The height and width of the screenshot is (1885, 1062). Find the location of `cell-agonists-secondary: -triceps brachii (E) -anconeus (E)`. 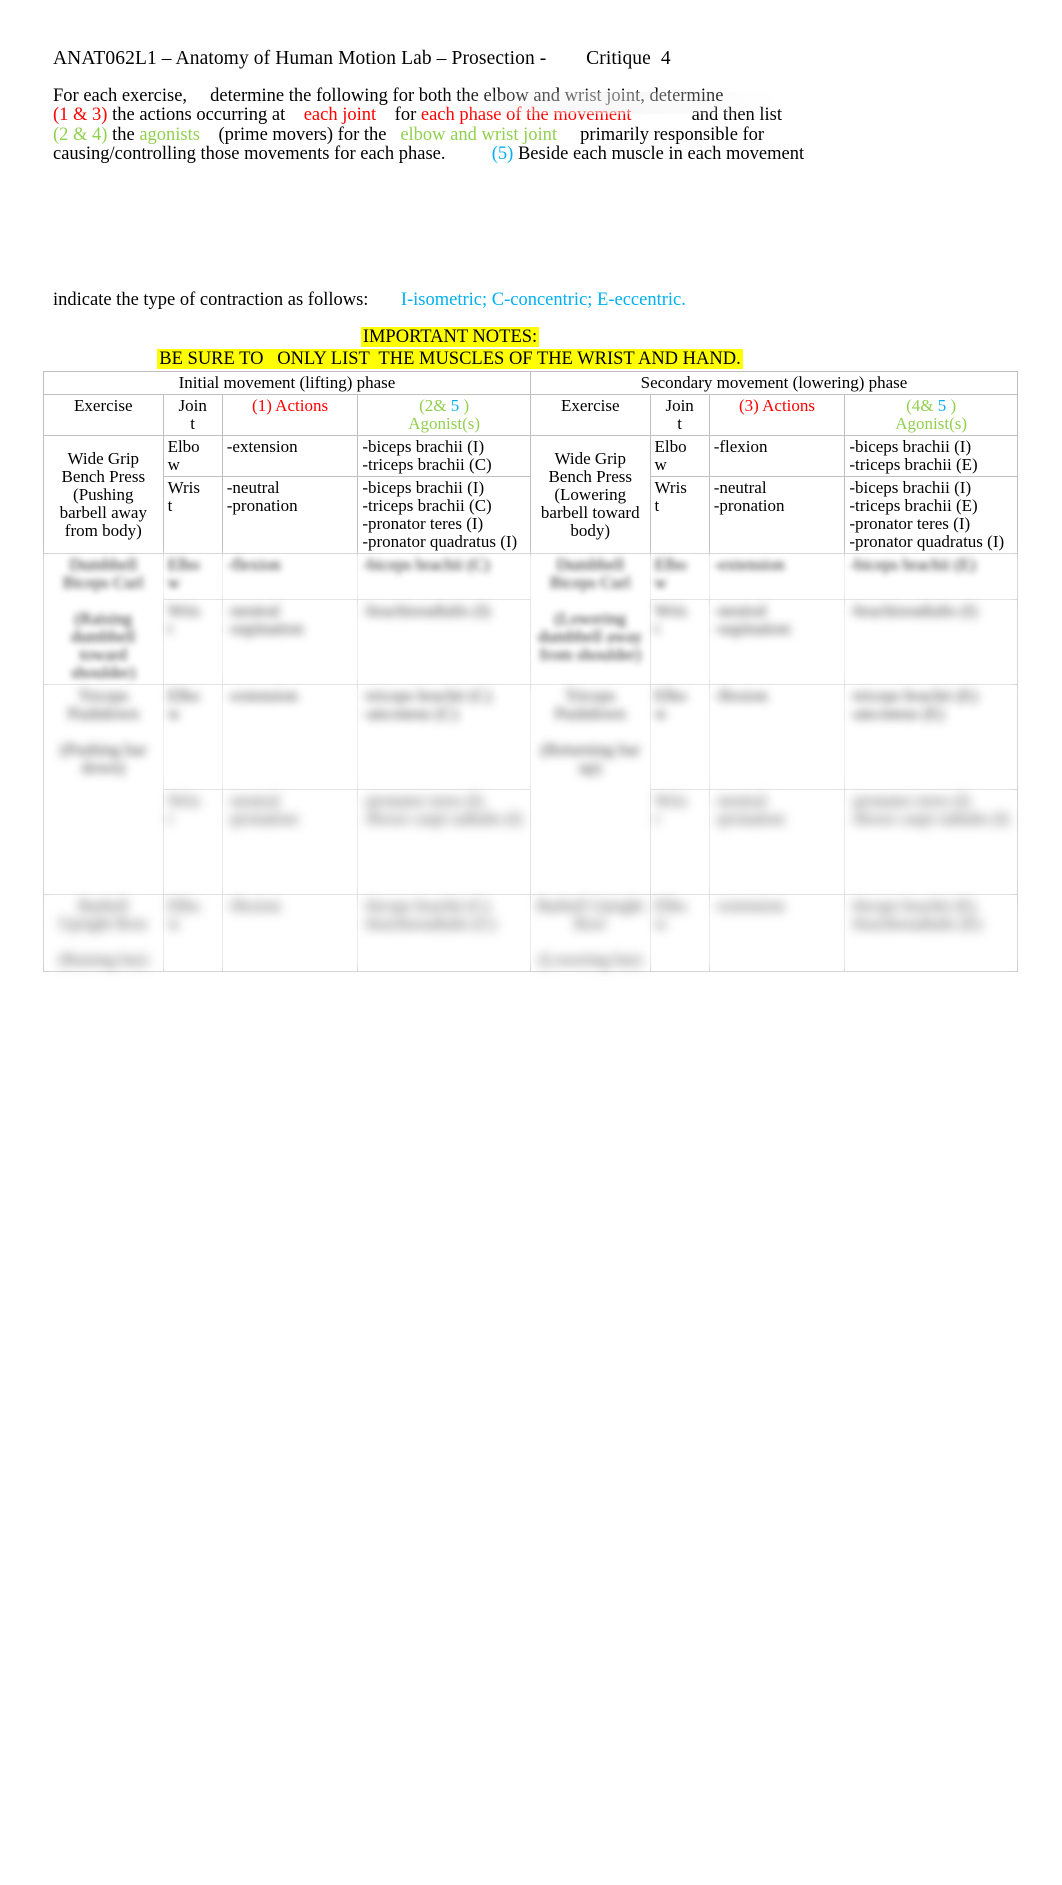

cell-agonists-secondary: -triceps brachii (E) -anconeus (E) is located at coordinates (931, 737).